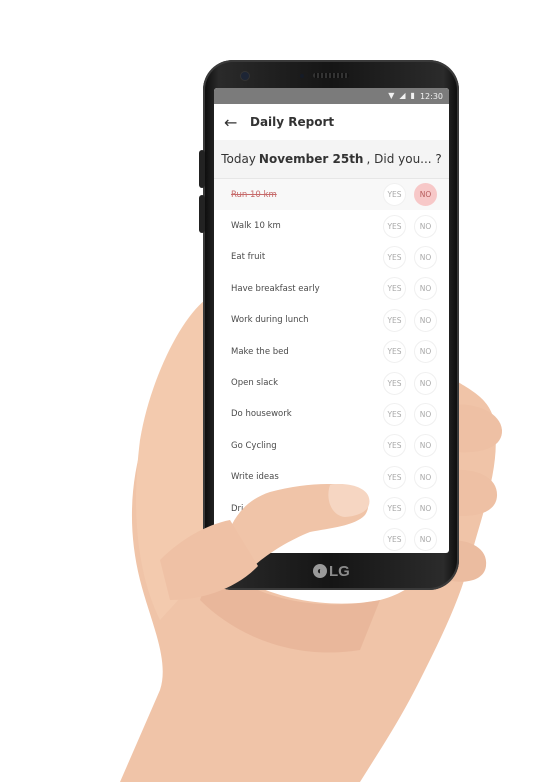 The height and width of the screenshot is (782, 545). What do you see at coordinates (404, 159) in the screenshot?
I see `prompt-suffix: , Did you... ?` at bounding box center [404, 159].